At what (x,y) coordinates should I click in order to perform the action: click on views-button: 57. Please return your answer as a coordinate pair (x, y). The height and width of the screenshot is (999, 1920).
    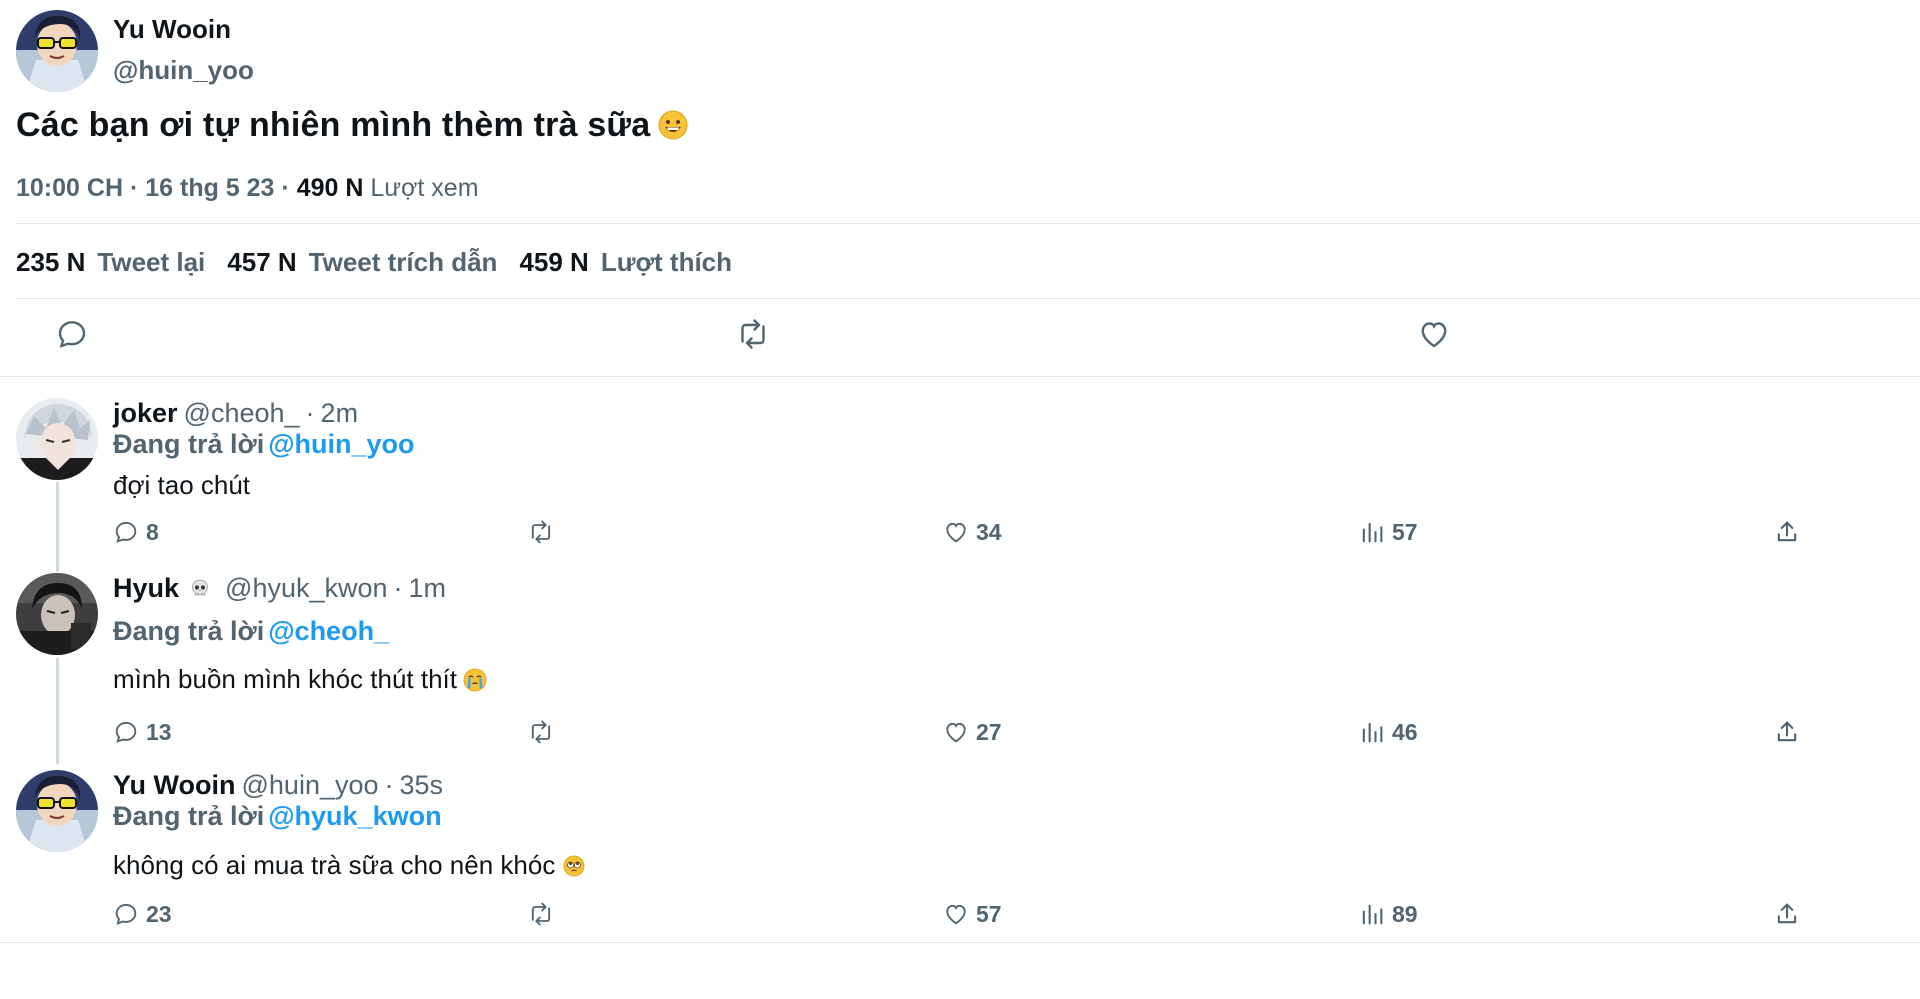
    Looking at the image, I should click on (1388, 532).